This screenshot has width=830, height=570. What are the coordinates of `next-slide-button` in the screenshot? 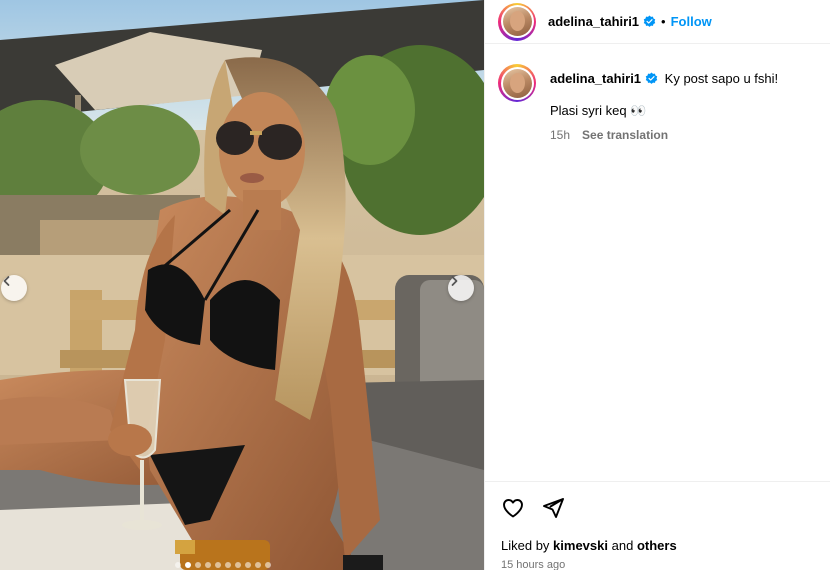 It's located at (461, 288).